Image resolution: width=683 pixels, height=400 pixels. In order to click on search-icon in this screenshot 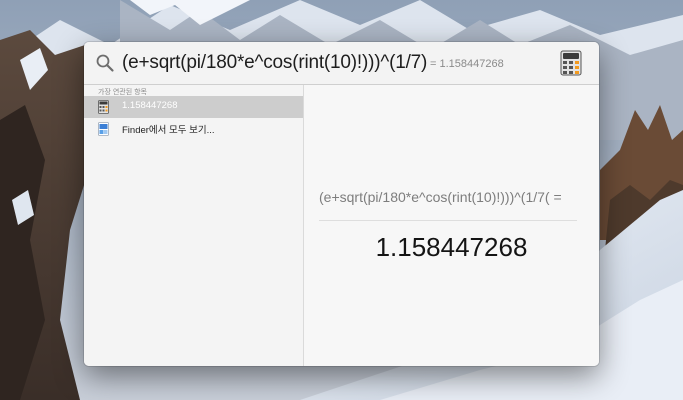, I will do `click(105, 63)`.